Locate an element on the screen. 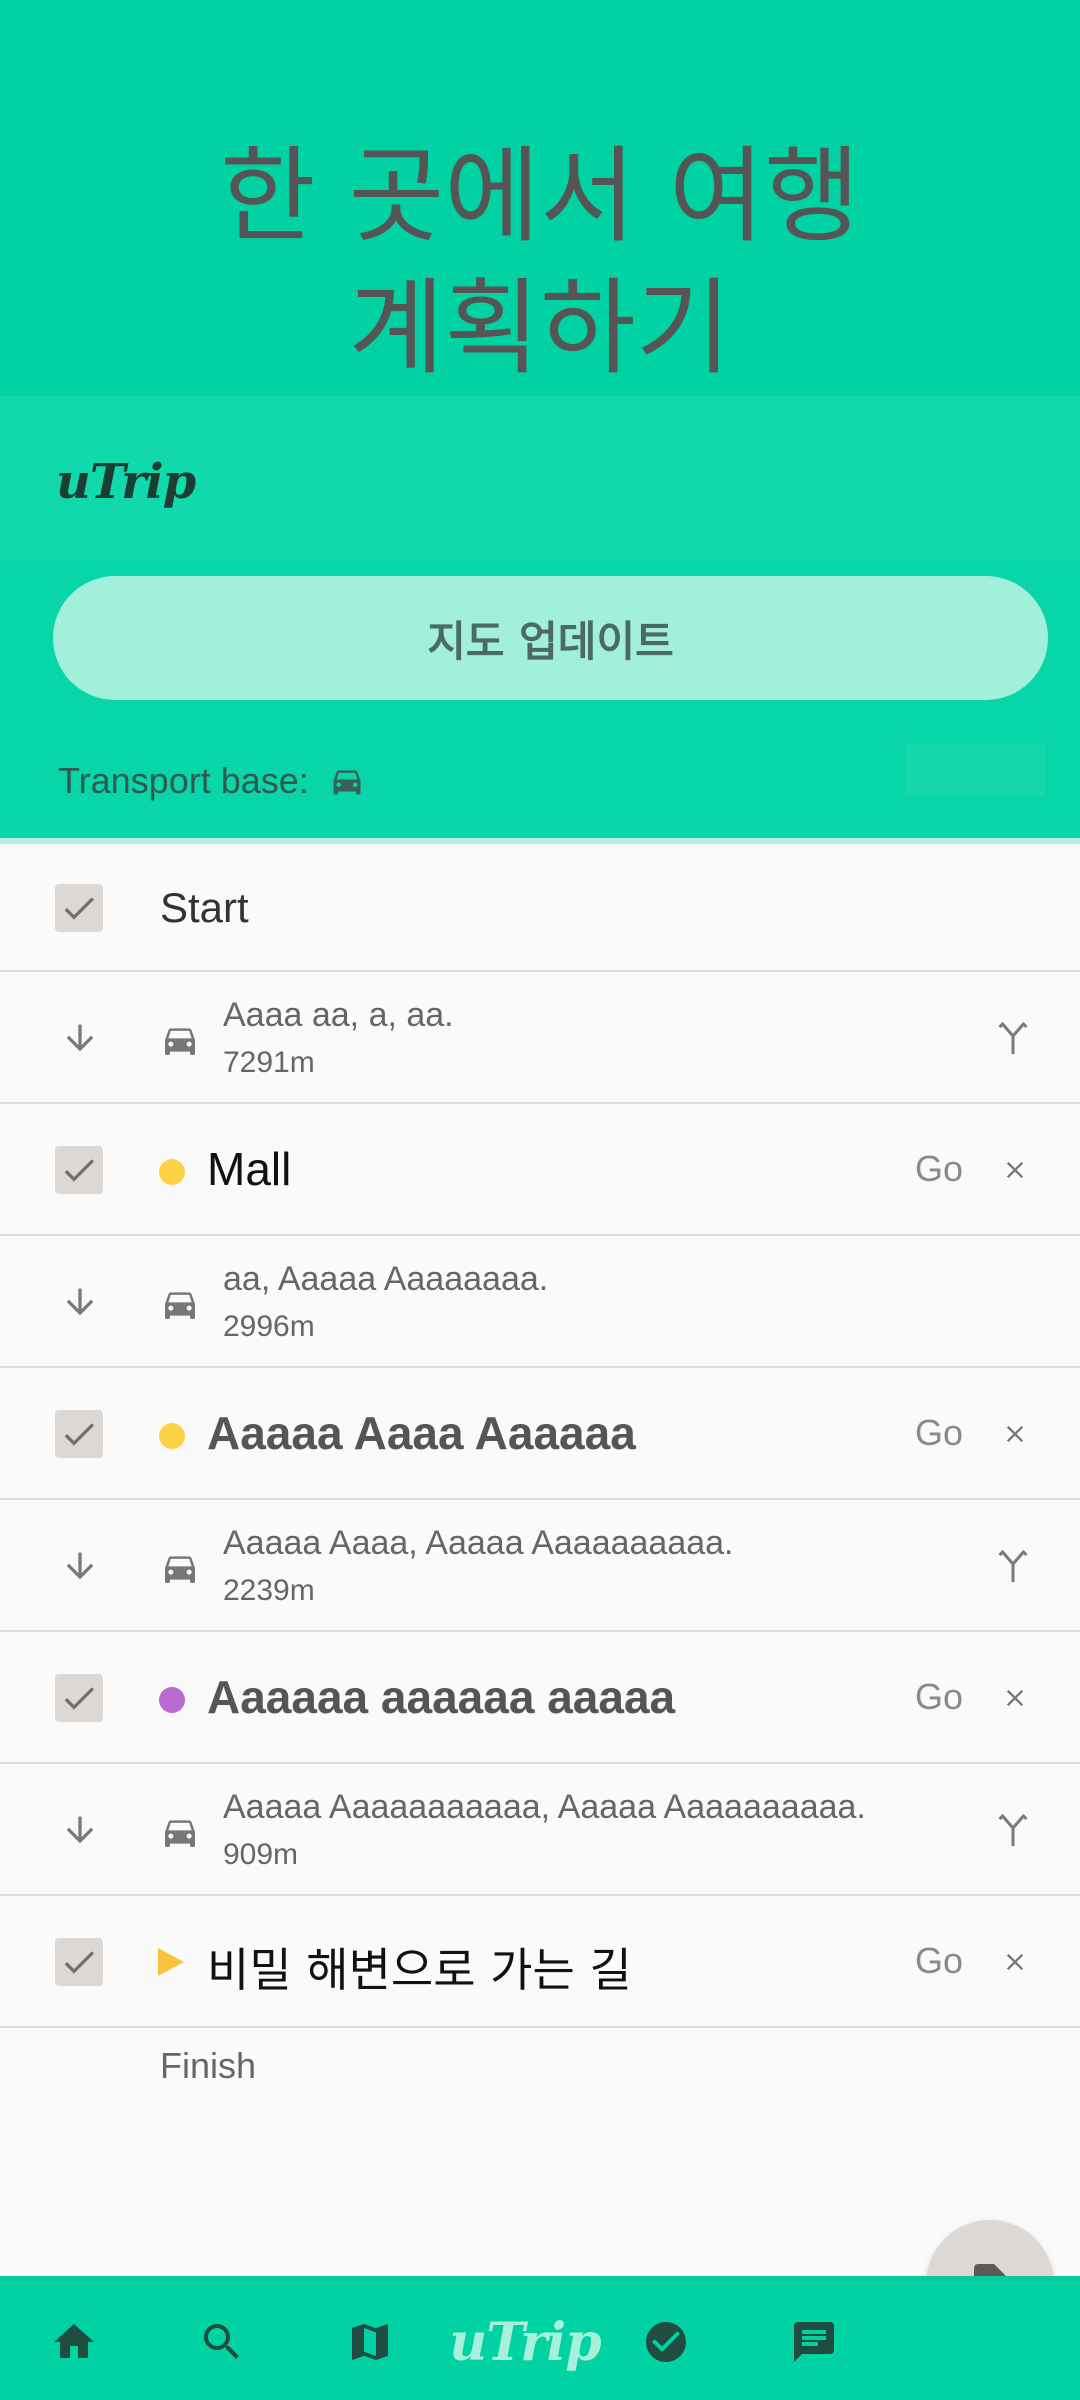 The image size is (1080, 2400). route-stop: 비밀 해변으로 가는 길 Go is located at coordinates (540, 1962).